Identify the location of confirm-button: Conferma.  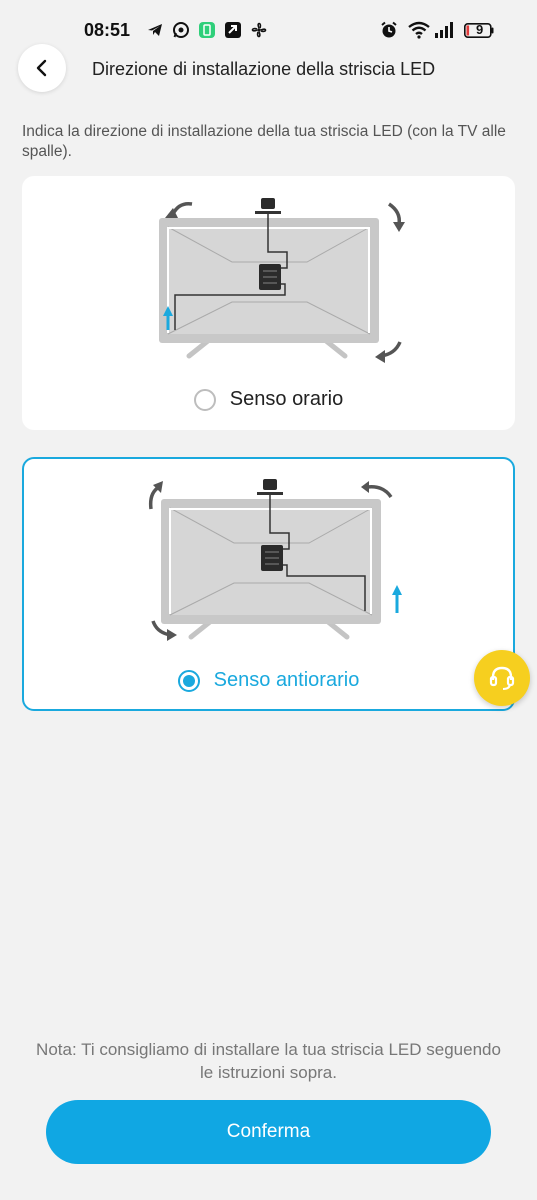
(268, 1132).